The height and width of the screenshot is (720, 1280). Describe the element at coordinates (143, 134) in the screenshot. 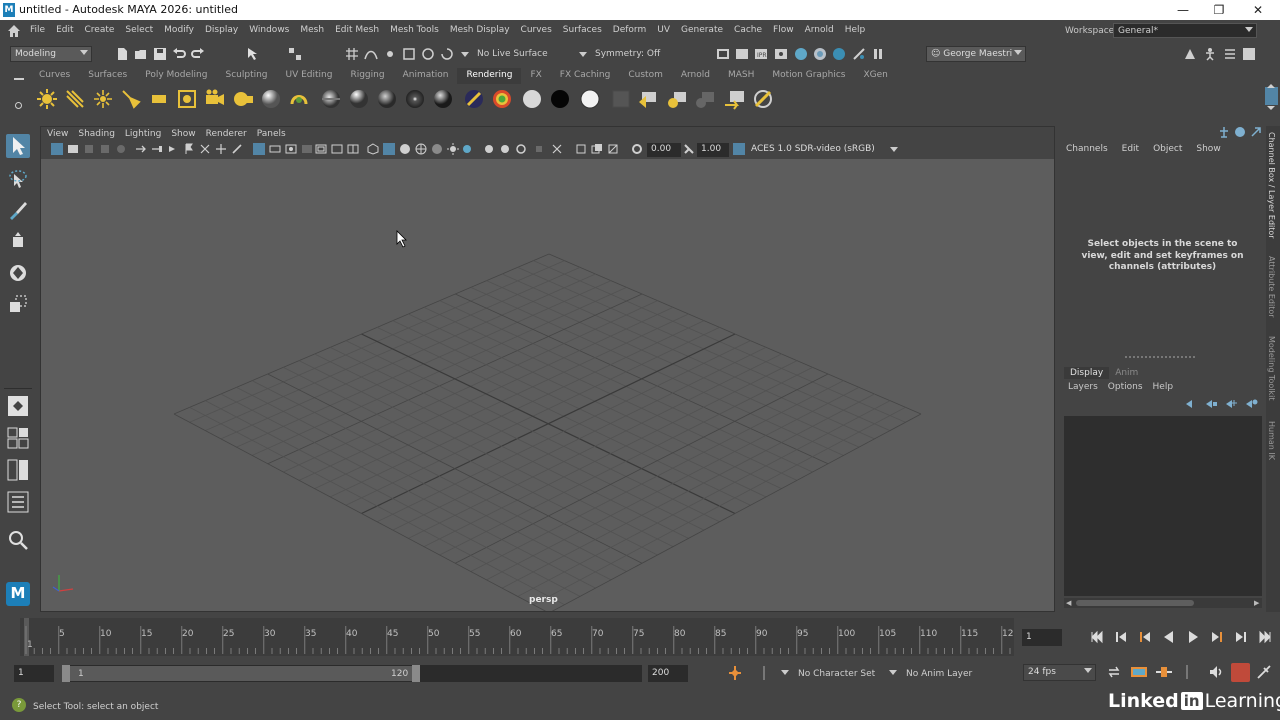

I see `viewport-menu-lighting: Lighting` at that location.